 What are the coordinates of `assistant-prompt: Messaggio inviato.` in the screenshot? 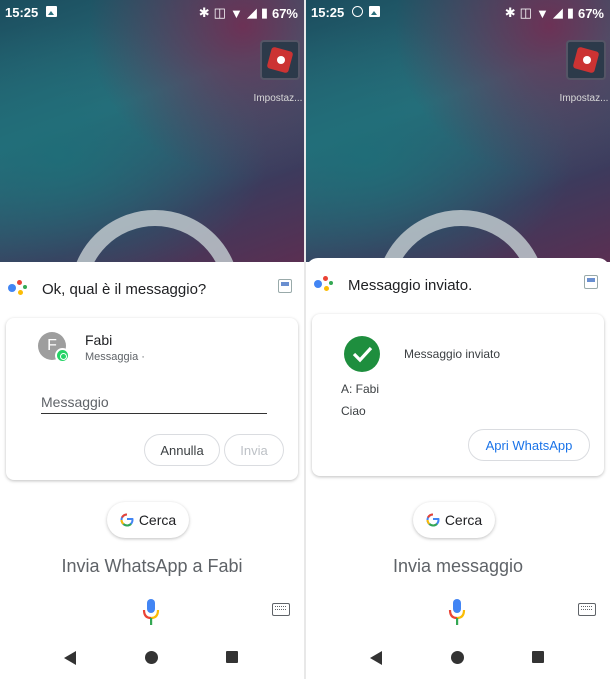 It's located at (410, 285).